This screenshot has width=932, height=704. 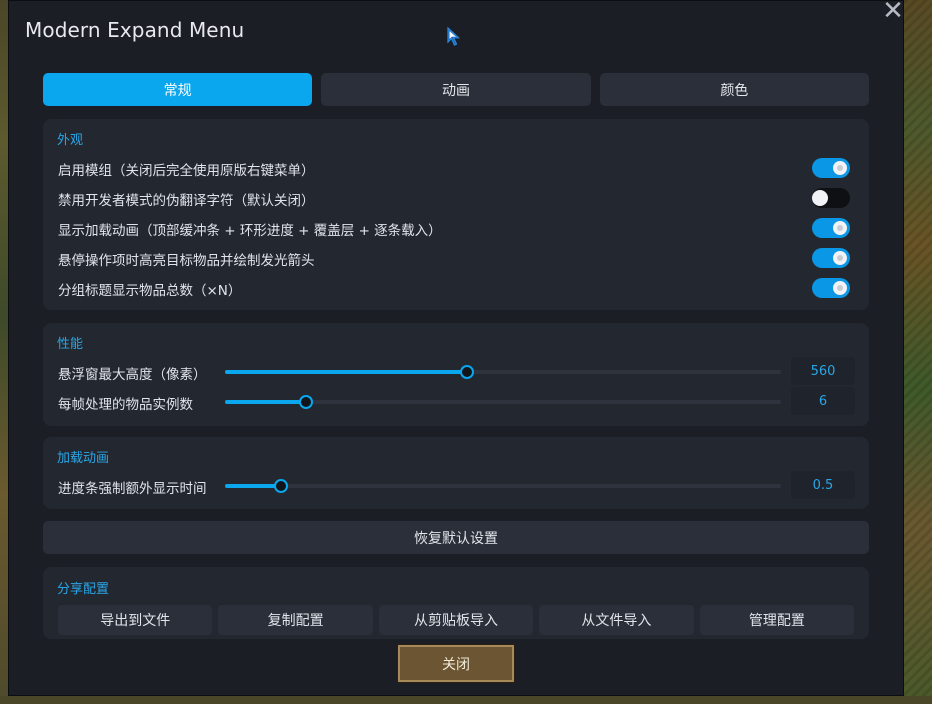 What do you see at coordinates (83, 458) in the screenshot?
I see `section-title-loading-animation: 加载动画` at bounding box center [83, 458].